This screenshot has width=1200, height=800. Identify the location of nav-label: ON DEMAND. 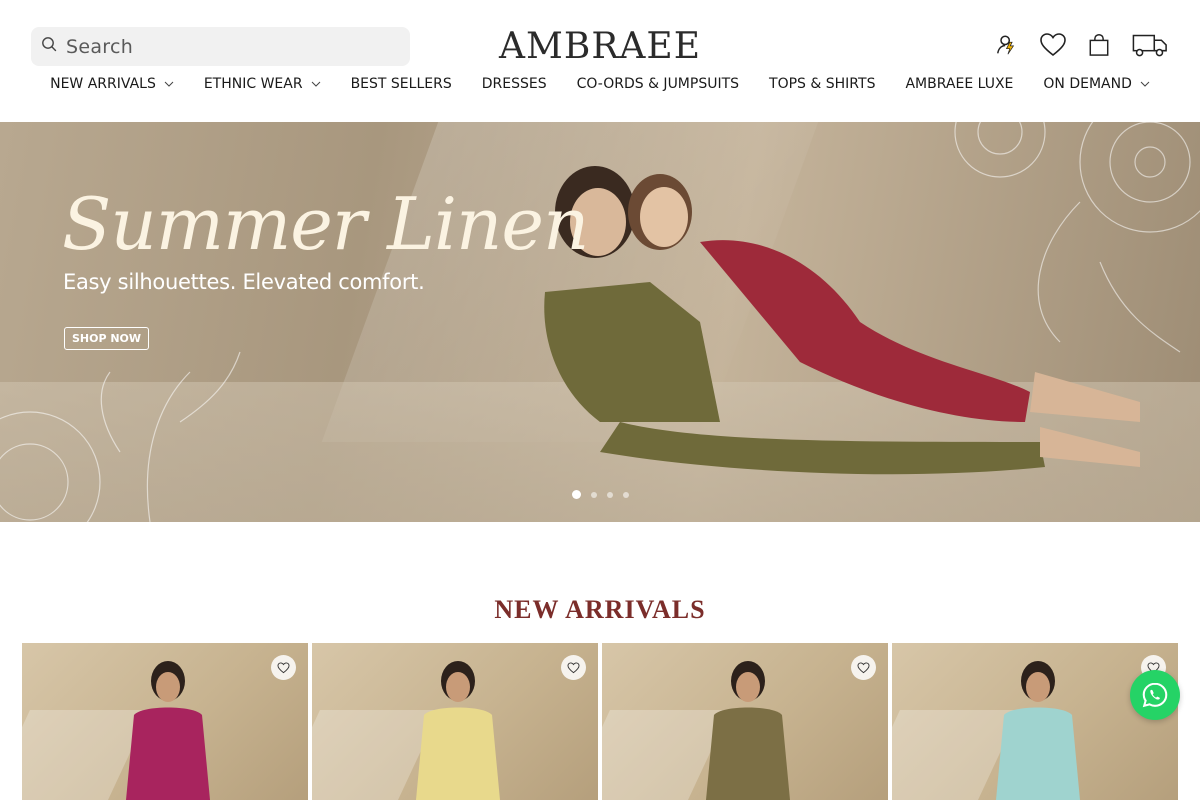
(1087, 84).